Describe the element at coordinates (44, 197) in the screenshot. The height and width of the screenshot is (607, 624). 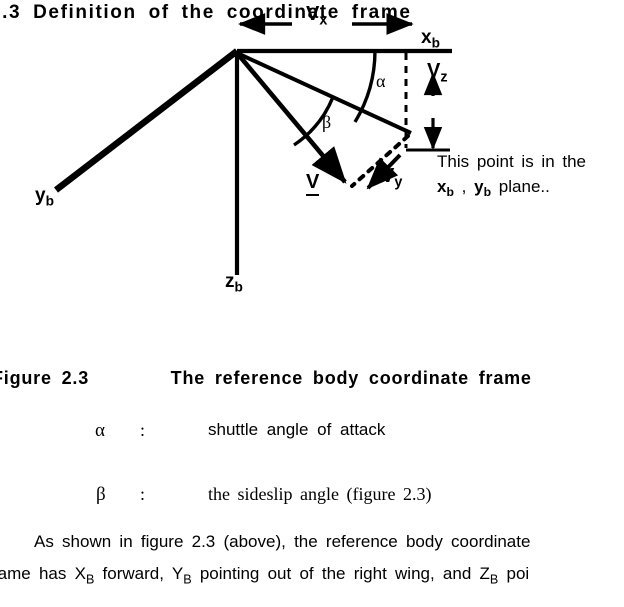
I see `y-body-axis-label: yb` at that location.